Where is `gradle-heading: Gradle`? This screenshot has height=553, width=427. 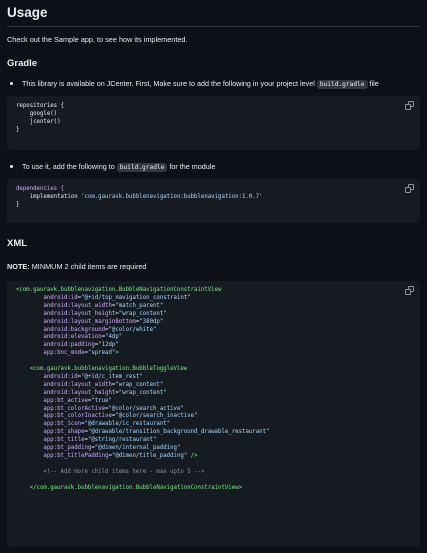 gradle-heading: Gradle is located at coordinates (22, 63).